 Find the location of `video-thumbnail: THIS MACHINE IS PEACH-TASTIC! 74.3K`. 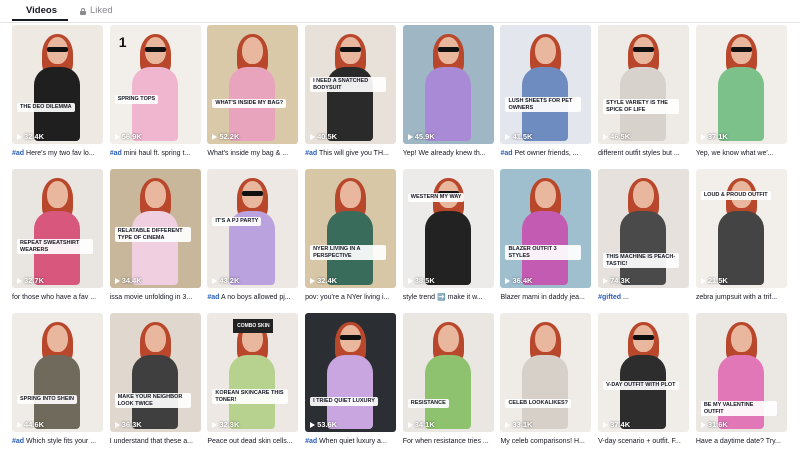

video-thumbnail: THIS MACHINE IS PEACH-TASTIC! 74.3K is located at coordinates (644, 228).